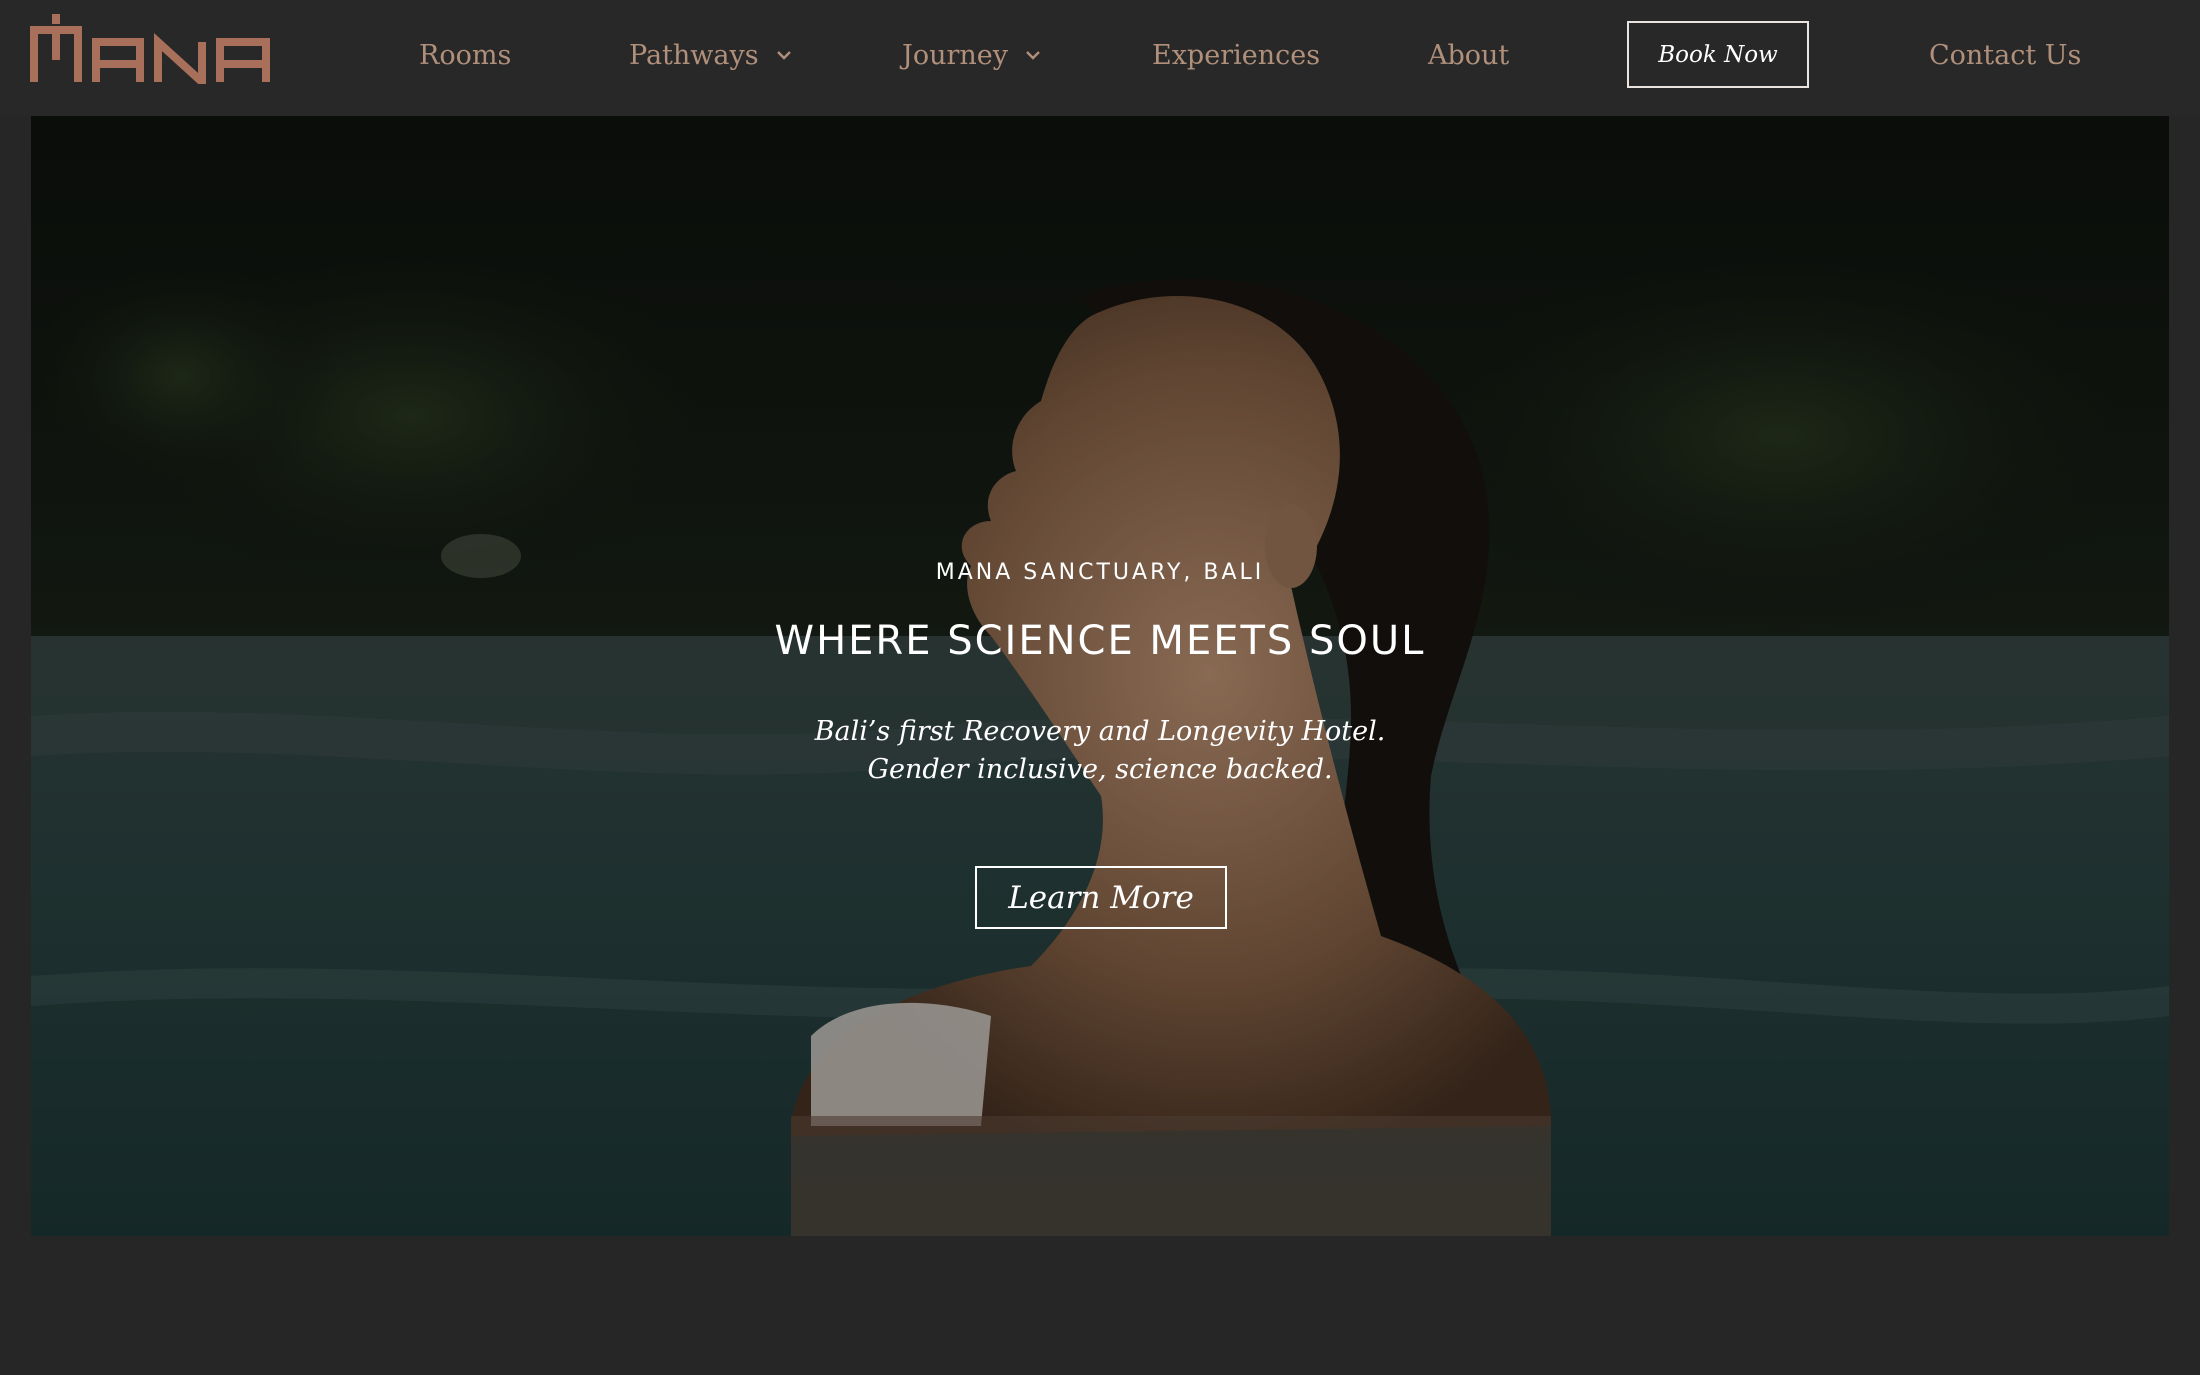  I want to click on nav-pathways-label: Pathways, so click(694, 55).